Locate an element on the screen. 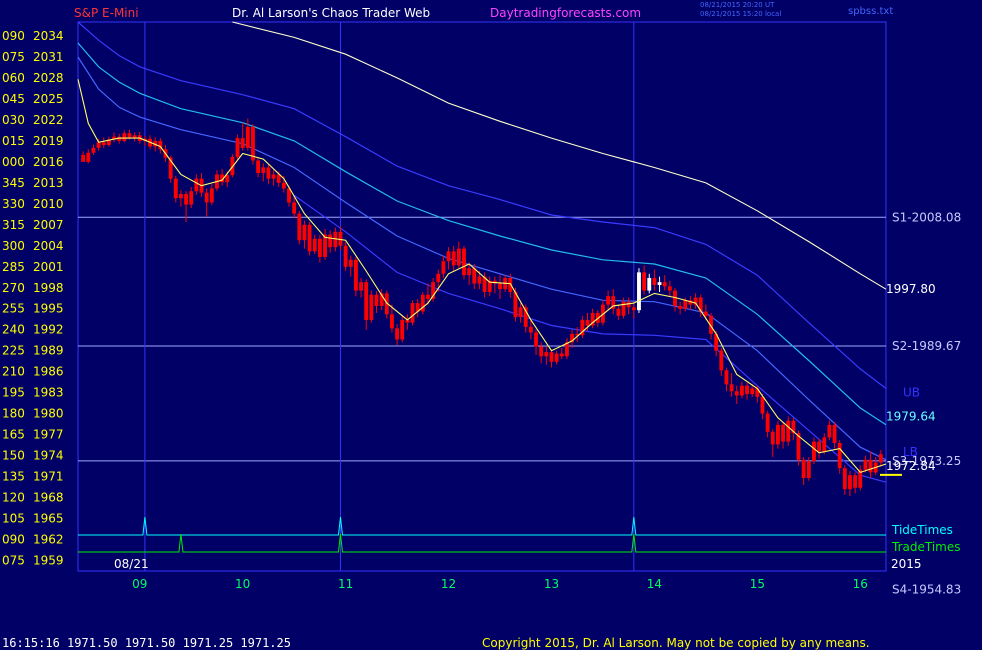 The image size is (982, 650). y-price-label: 2019 is located at coordinates (48, 141).